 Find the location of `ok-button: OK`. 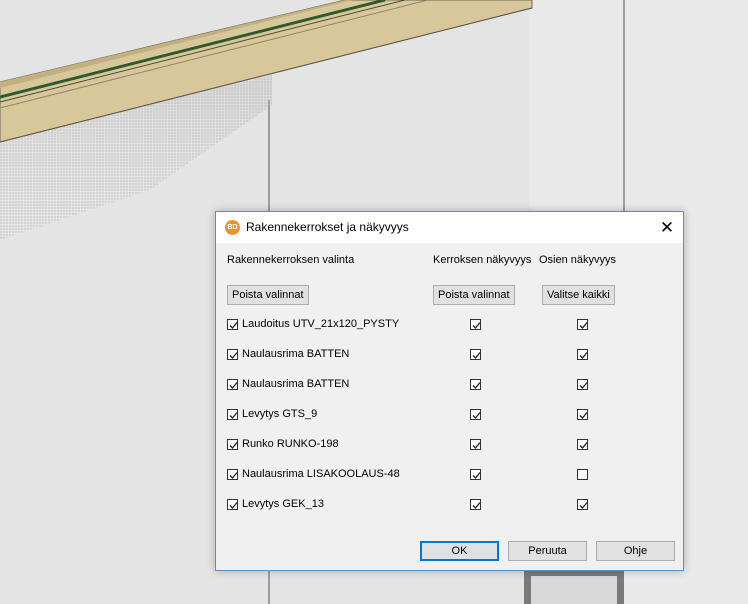

ok-button: OK is located at coordinates (459, 551).